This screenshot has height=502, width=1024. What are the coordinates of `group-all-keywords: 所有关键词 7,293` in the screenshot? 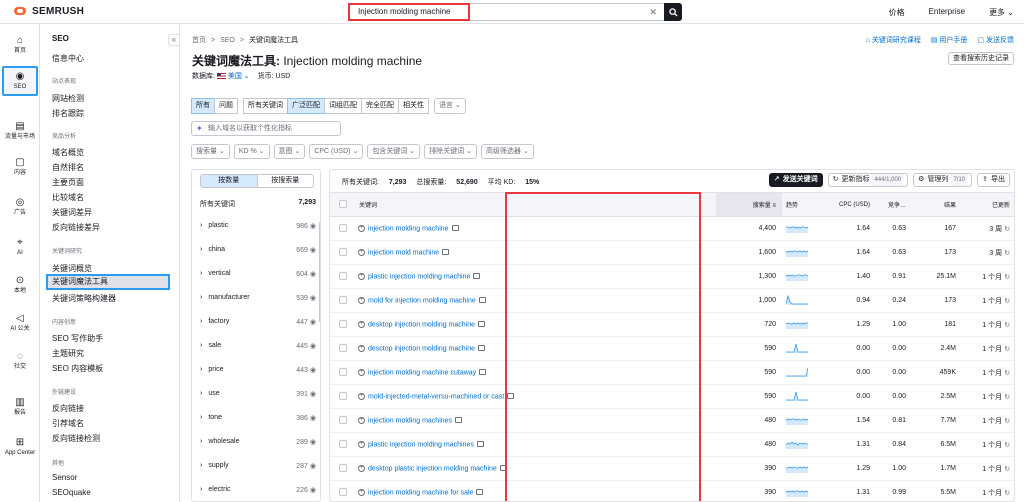 It's located at (258, 204).